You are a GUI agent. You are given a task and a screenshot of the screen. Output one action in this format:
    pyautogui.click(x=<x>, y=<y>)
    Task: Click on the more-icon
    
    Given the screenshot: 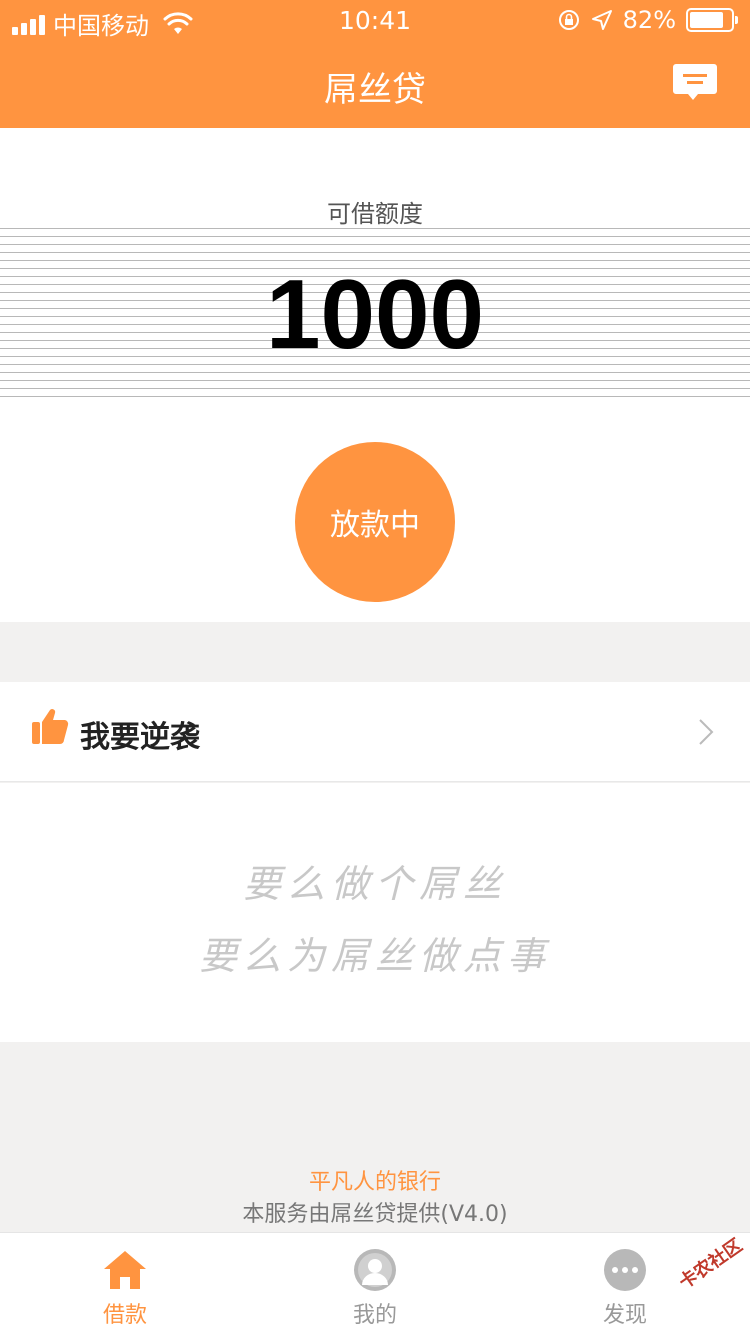 What is the action you would take?
    pyautogui.click(x=625, y=1270)
    